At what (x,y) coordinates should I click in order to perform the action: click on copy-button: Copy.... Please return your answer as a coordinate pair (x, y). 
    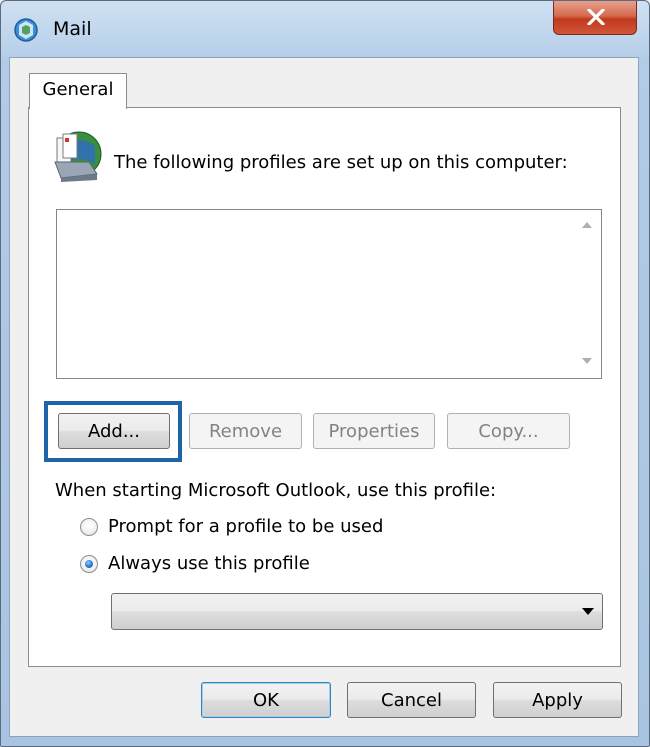
    Looking at the image, I should click on (508, 431).